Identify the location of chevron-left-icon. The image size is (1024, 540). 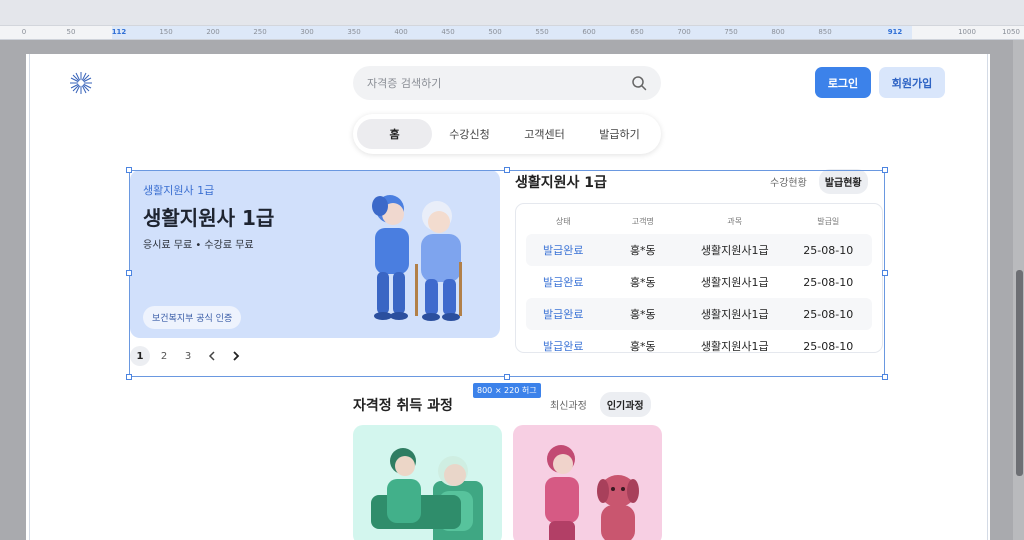
(212, 356).